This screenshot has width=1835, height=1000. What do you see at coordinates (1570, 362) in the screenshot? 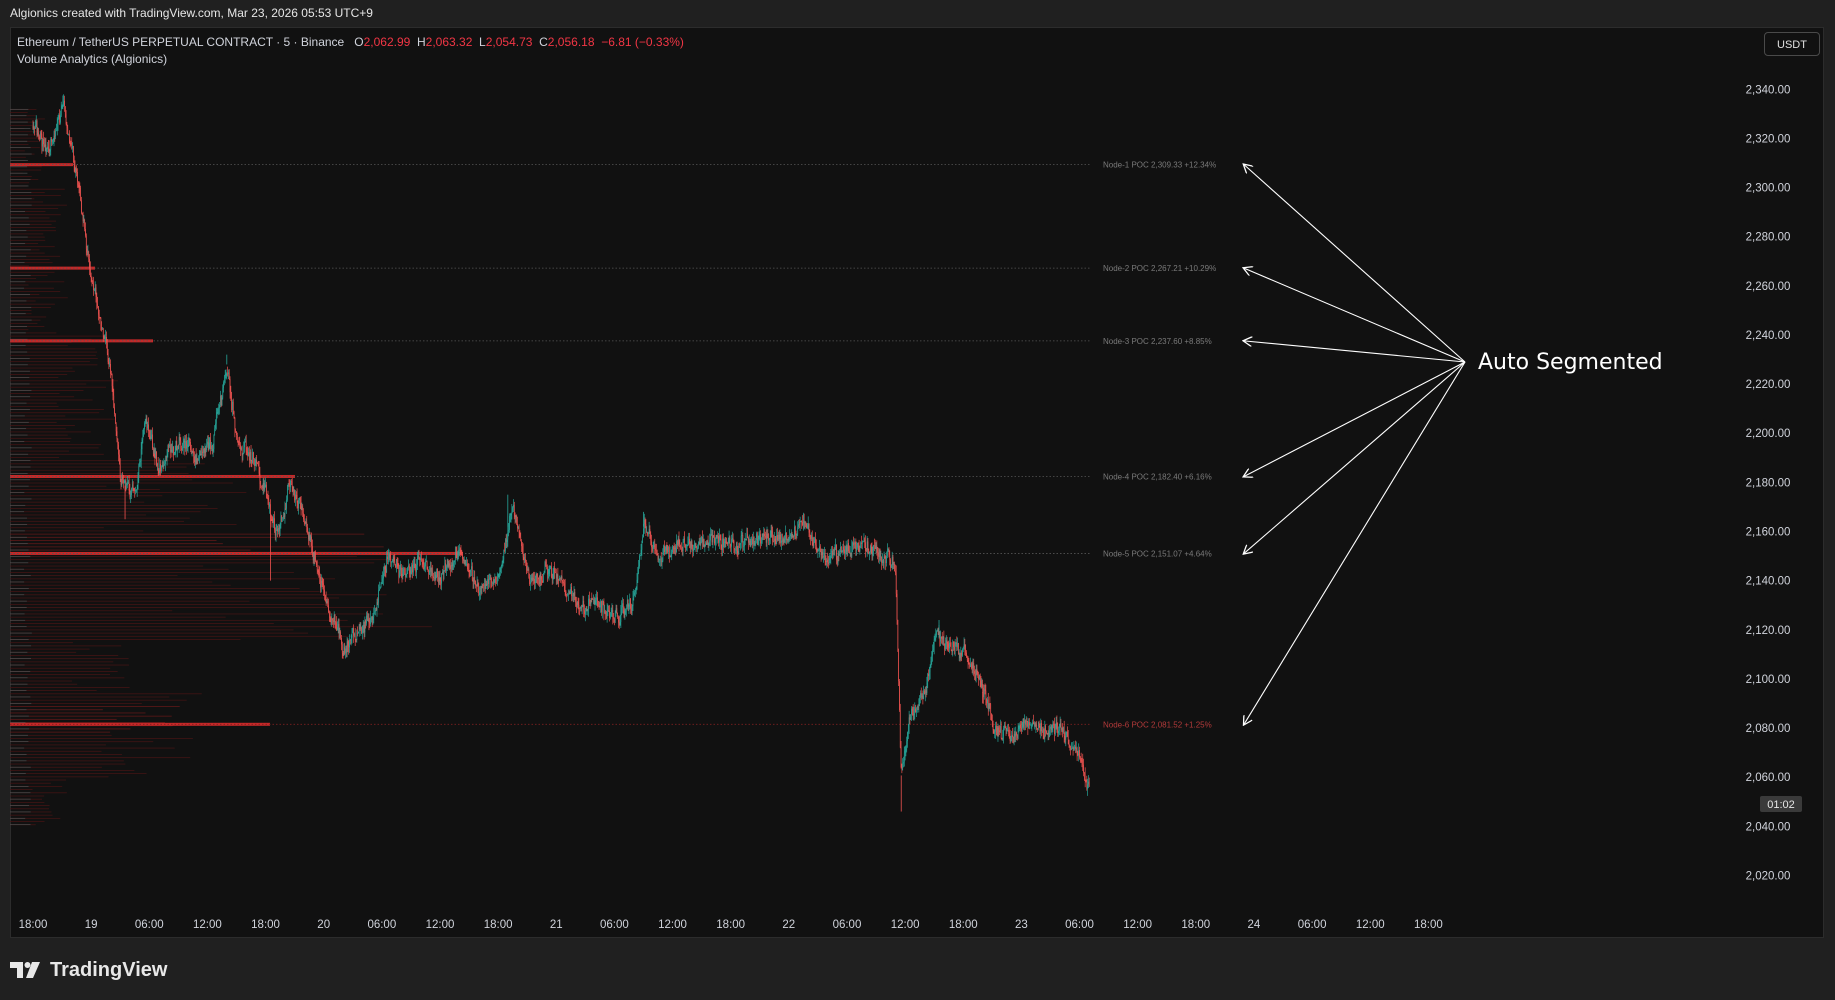
I see `auto-segmented-annotation: Auto Segmented` at bounding box center [1570, 362].